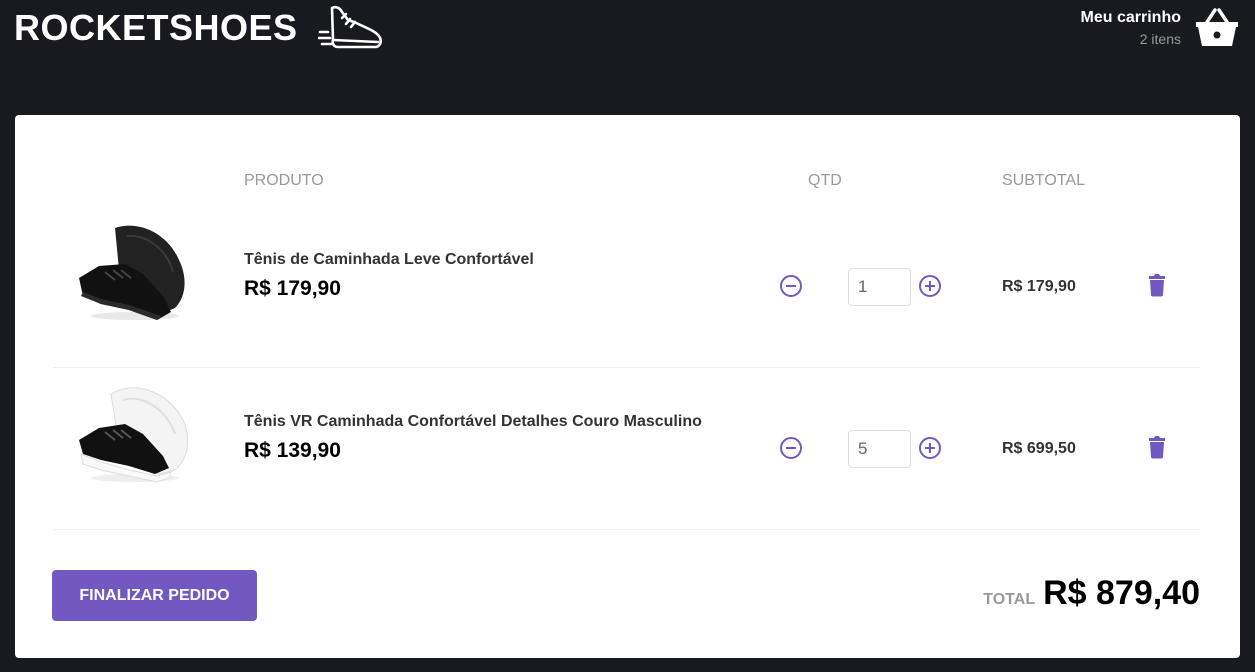  Describe the element at coordinates (1043, 180) in the screenshot. I see `header-subtotal: SUBTOTAL` at that location.